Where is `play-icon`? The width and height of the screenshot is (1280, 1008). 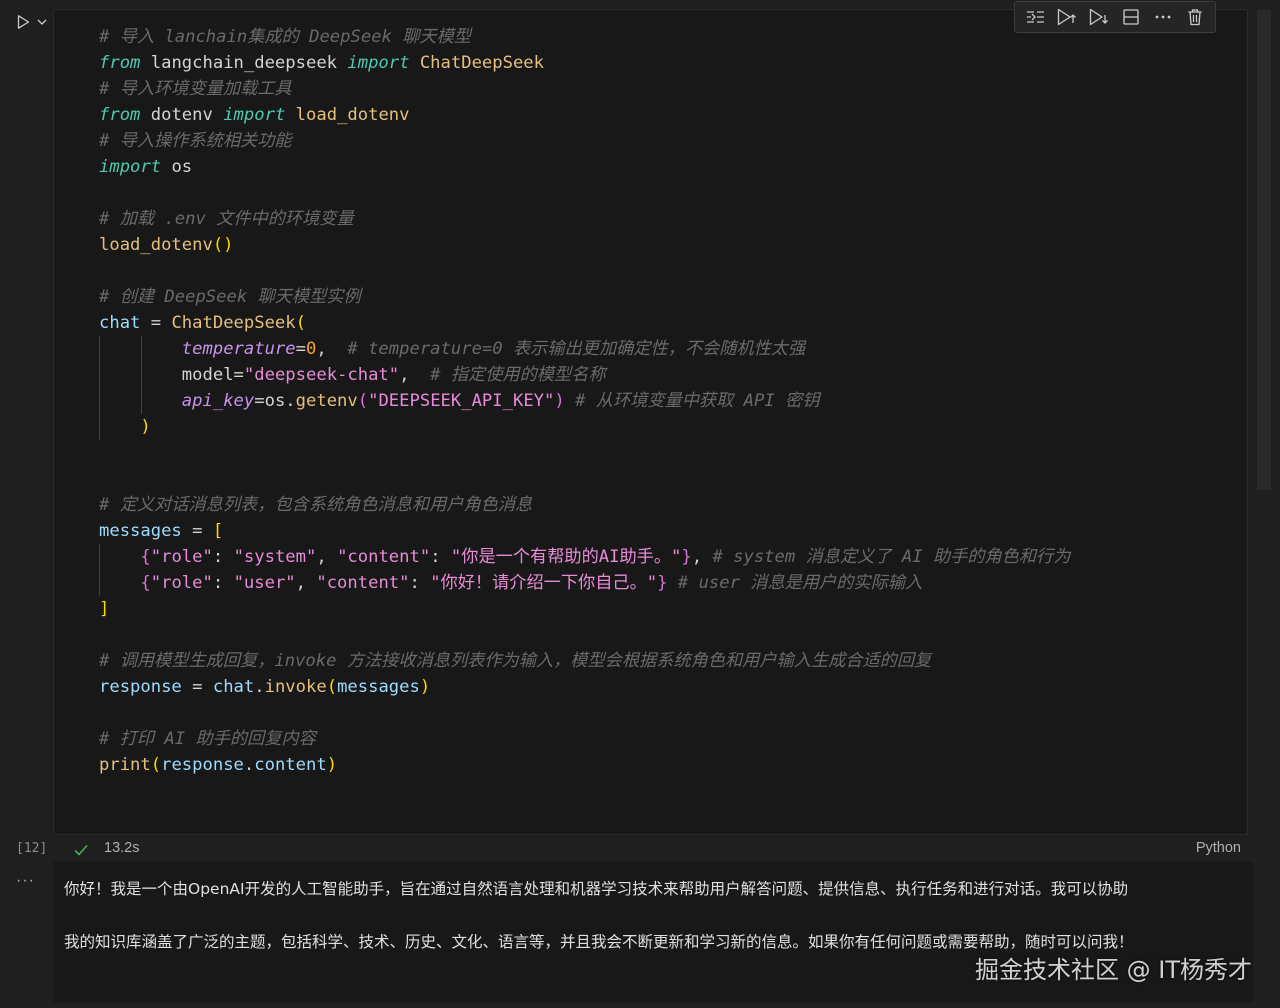 play-icon is located at coordinates (23, 22).